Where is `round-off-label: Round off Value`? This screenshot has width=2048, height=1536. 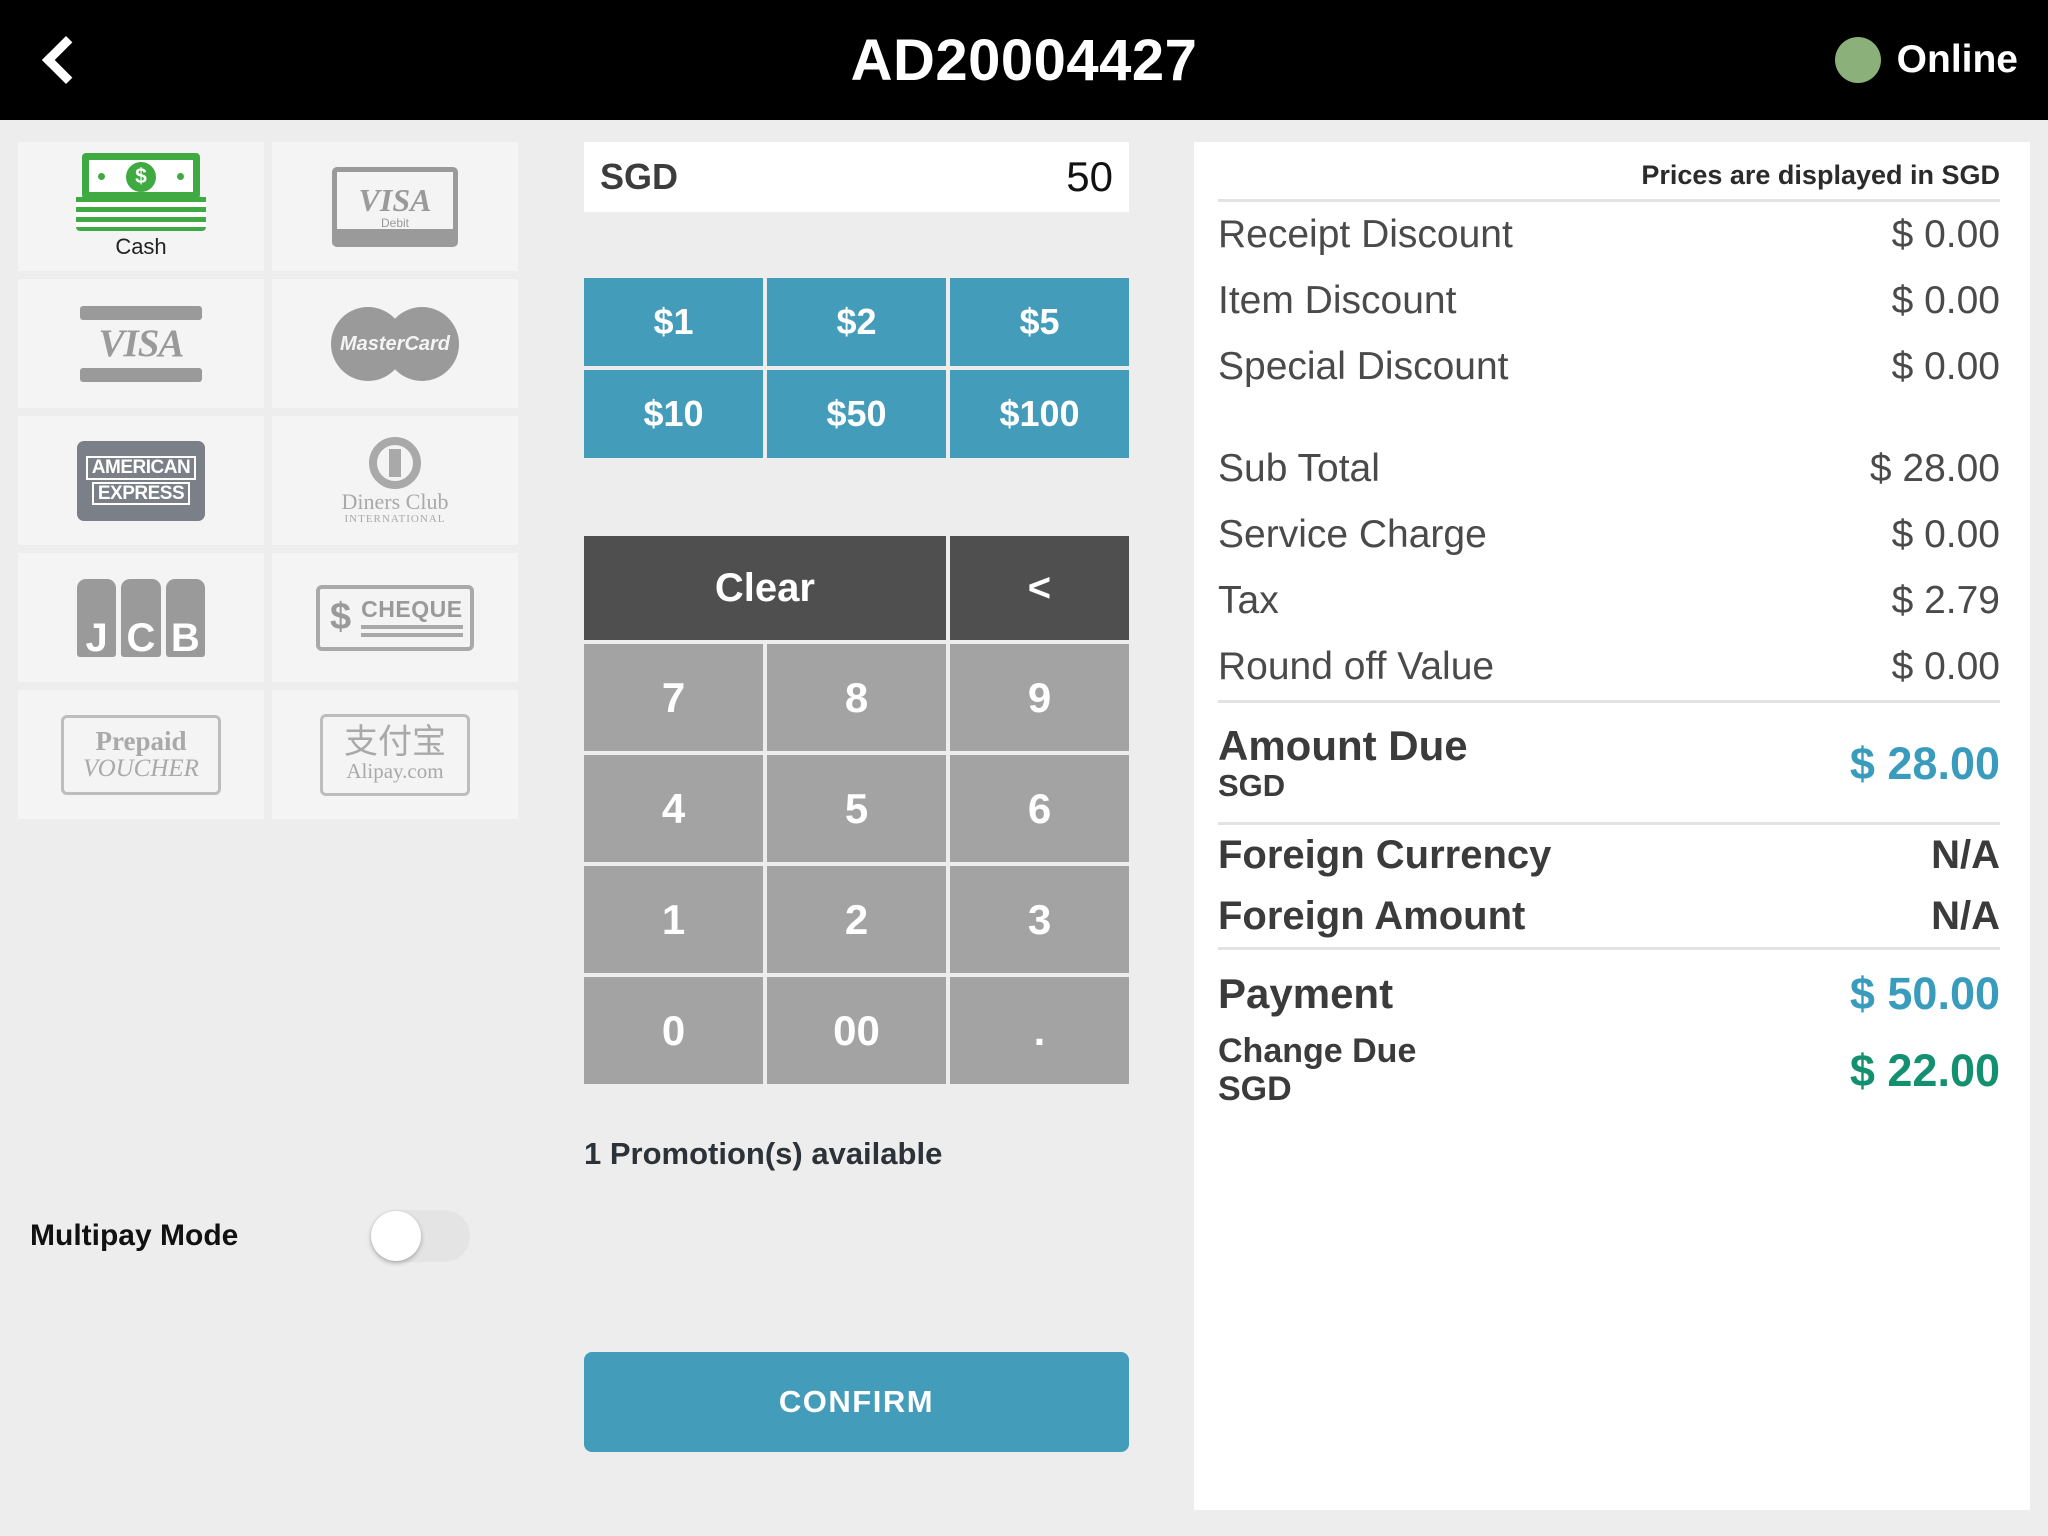 round-off-label: Round off Value is located at coordinates (1356, 666).